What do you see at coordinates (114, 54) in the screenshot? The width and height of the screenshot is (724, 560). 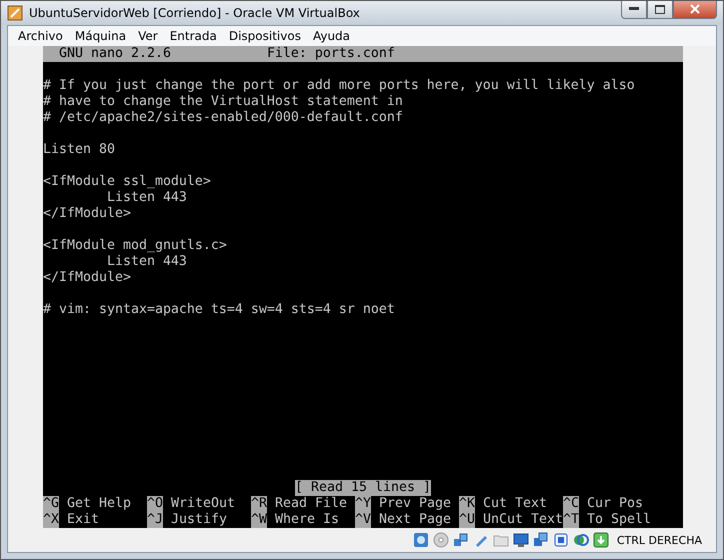 I see `nano-version: GNU nano 2.2.6` at bounding box center [114, 54].